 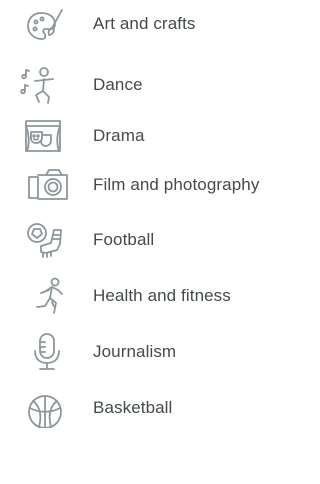 What do you see at coordinates (144, 23) in the screenshot?
I see `activity-label: Art and crafts` at bounding box center [144, 23].